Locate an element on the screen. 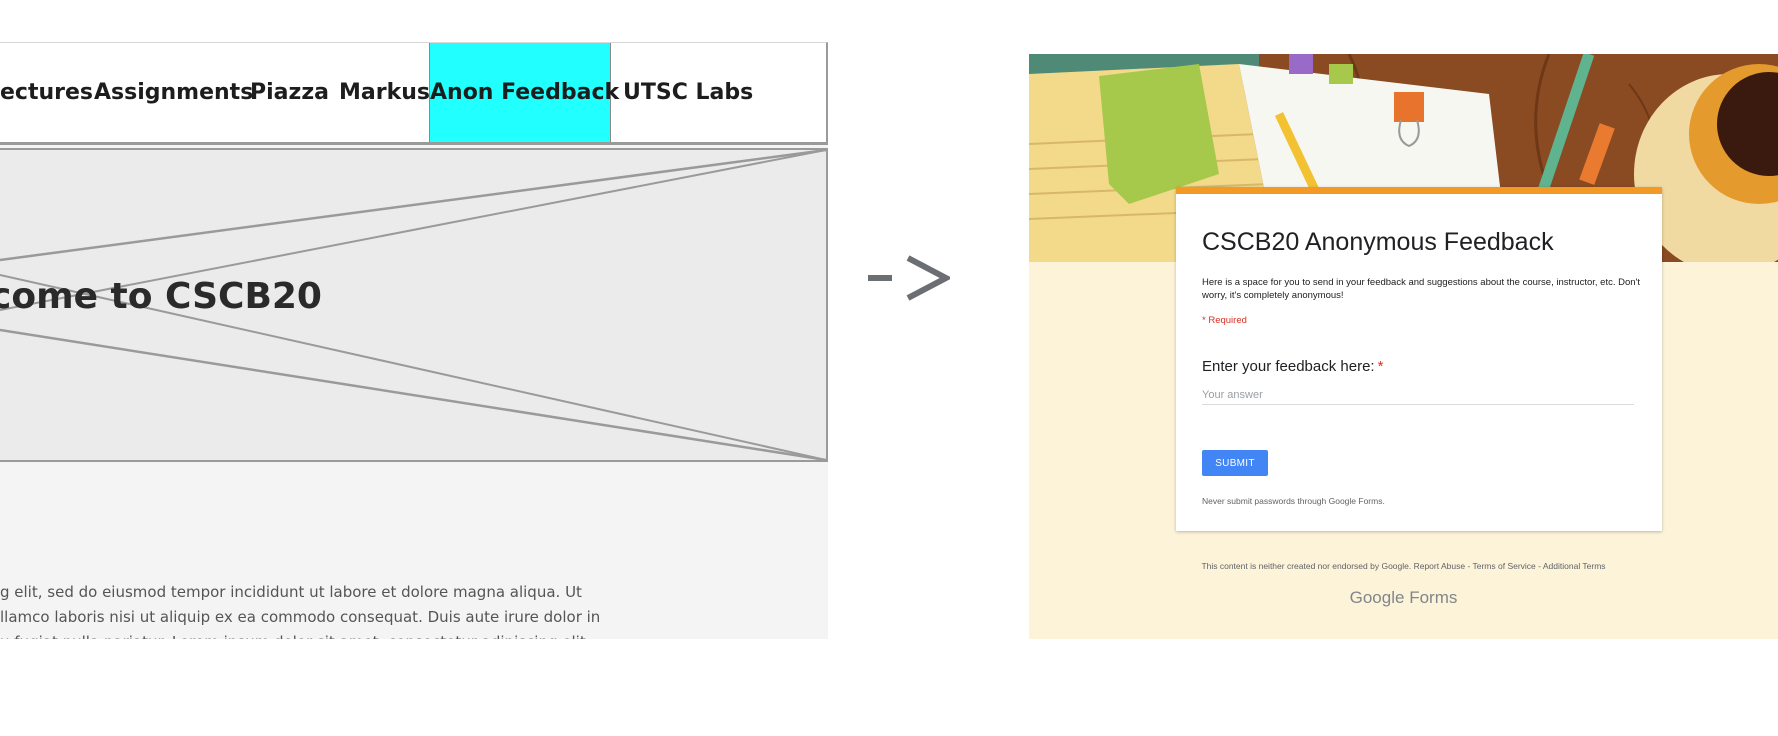  hero-title: come to CSCB20 is located at coordinates (161, 296).